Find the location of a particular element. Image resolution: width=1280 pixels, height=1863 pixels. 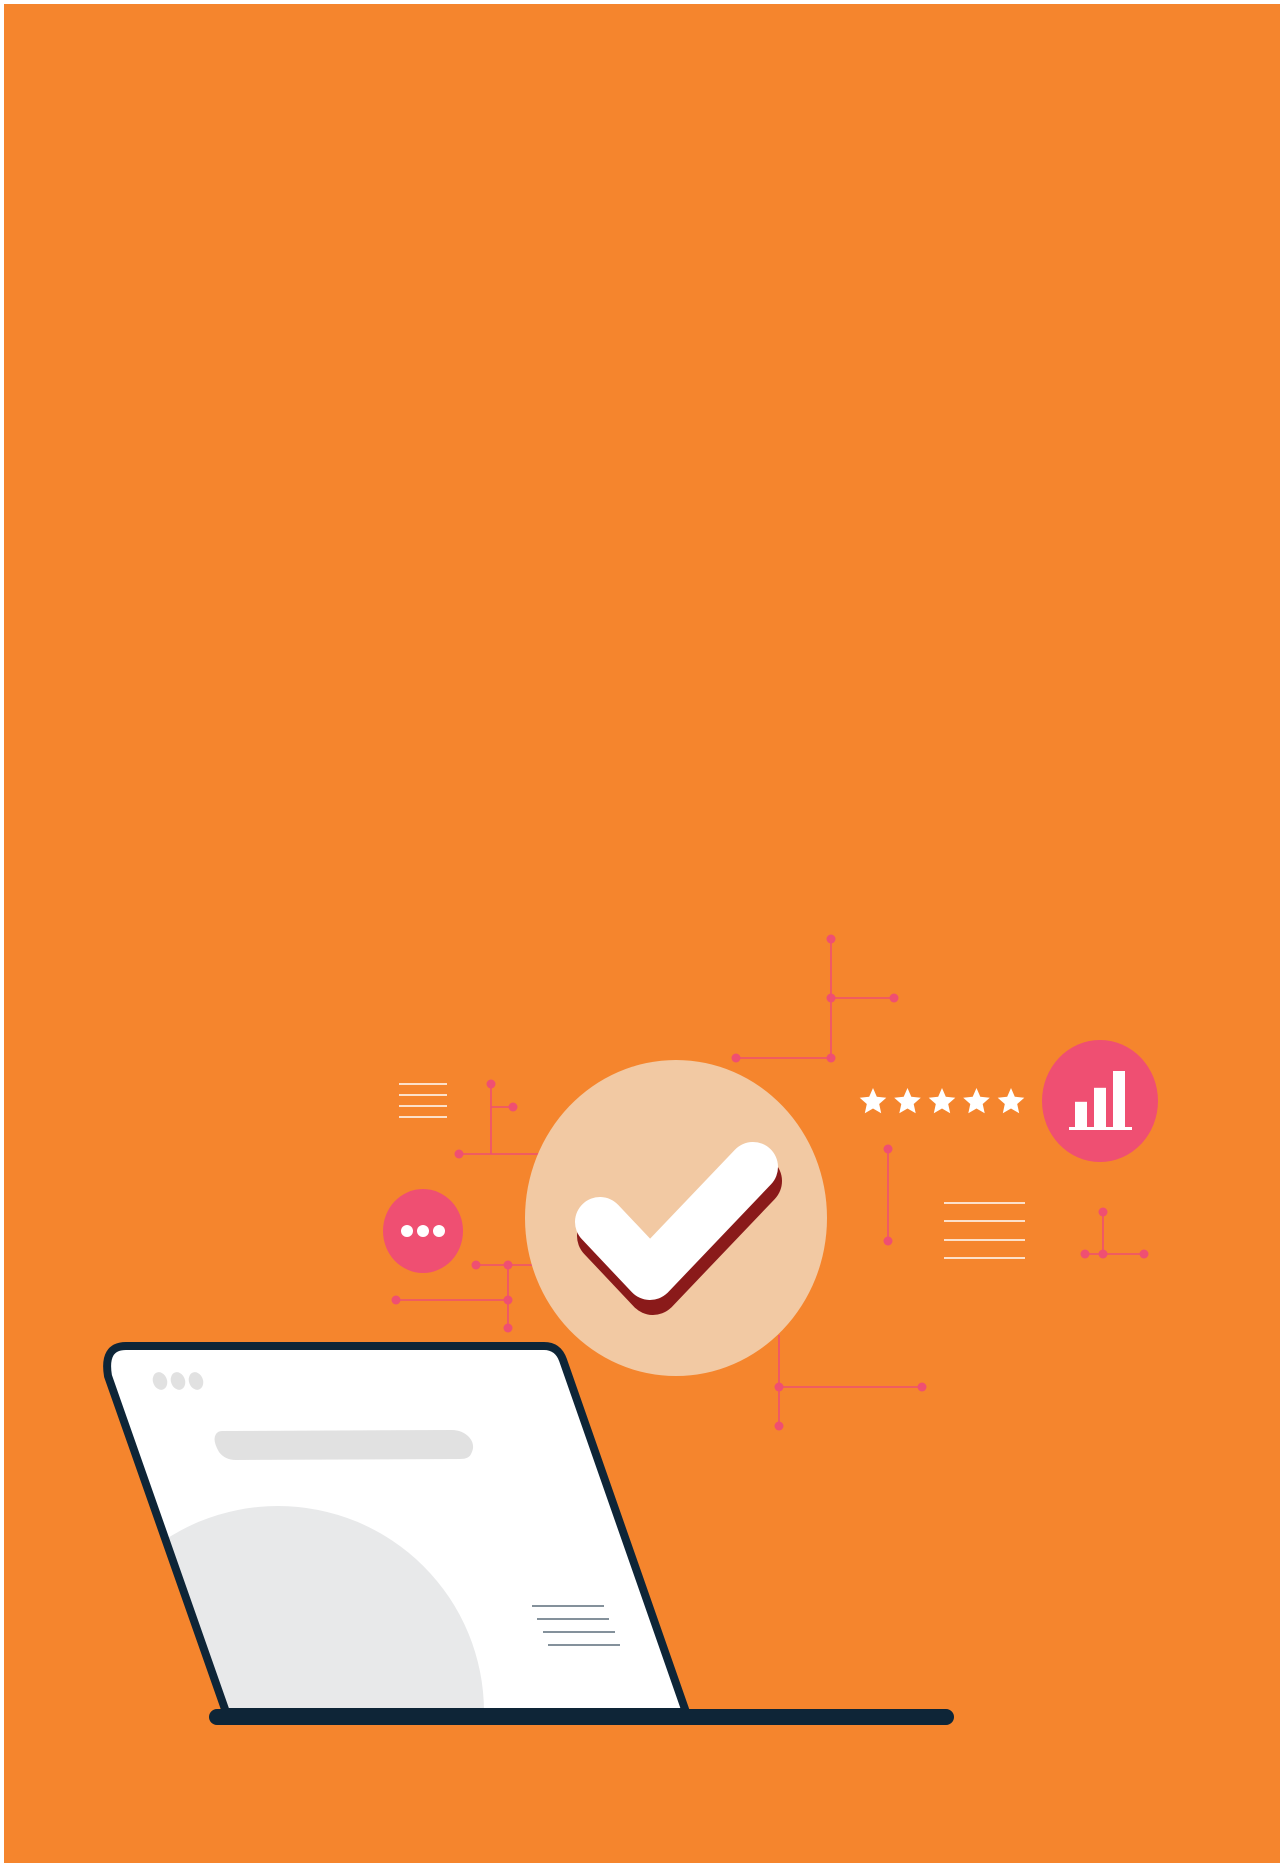

browser-window-dots is located at coordinates (178, 1381).